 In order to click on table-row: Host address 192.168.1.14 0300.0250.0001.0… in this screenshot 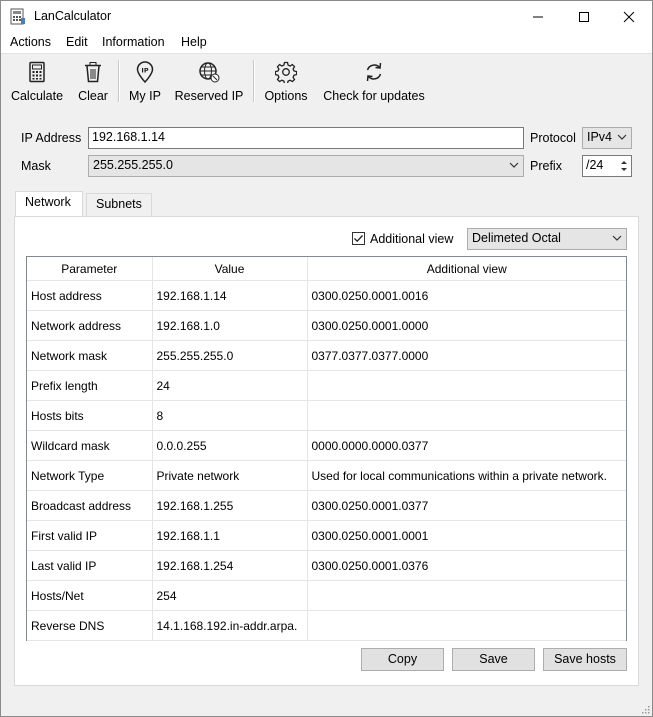, I will do `click(326, 295)`.